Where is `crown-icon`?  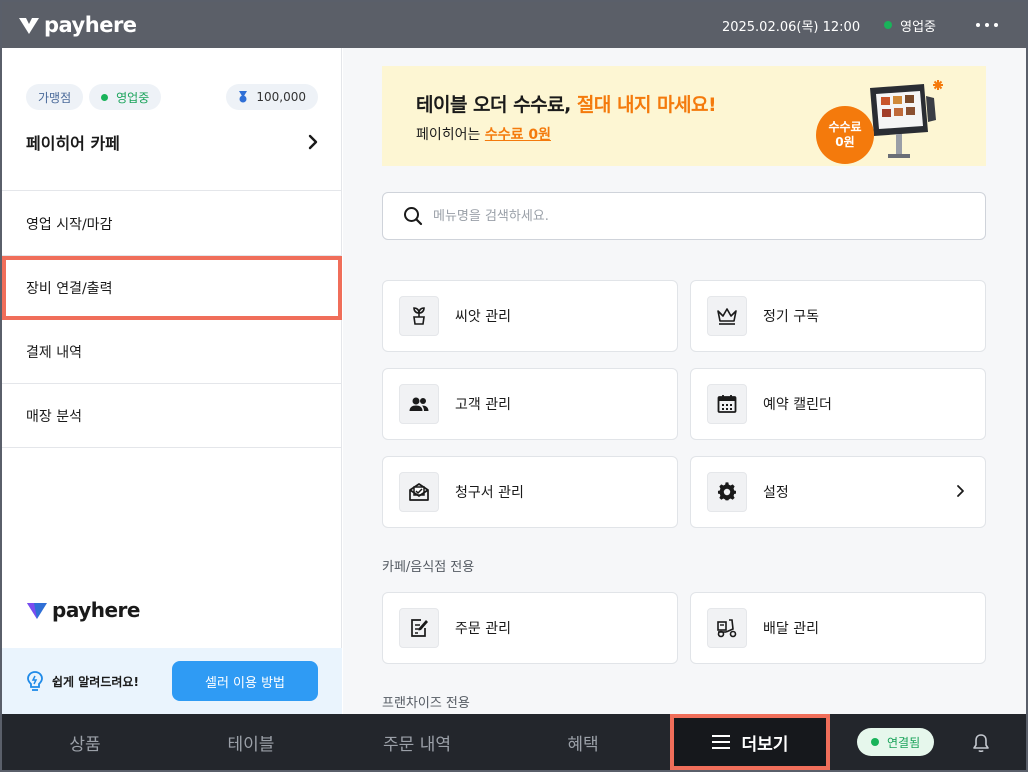 crown-icon is located at coordinates (727, 316).